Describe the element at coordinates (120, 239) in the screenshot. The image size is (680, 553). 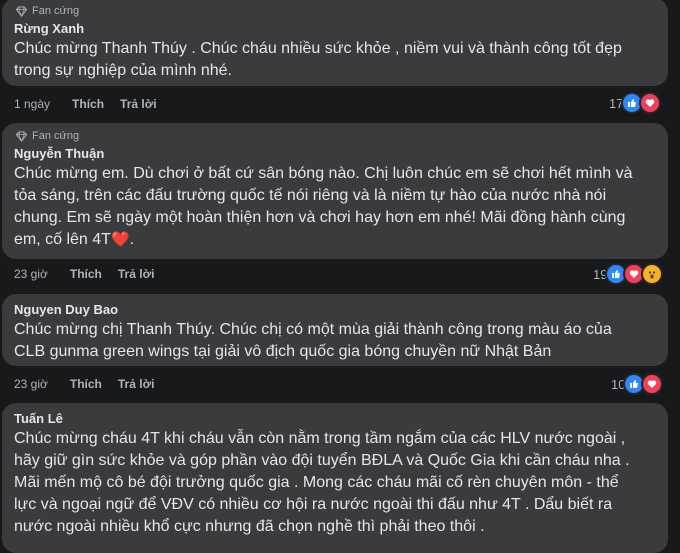
I see `heart-emoji: ❤️` at that location.